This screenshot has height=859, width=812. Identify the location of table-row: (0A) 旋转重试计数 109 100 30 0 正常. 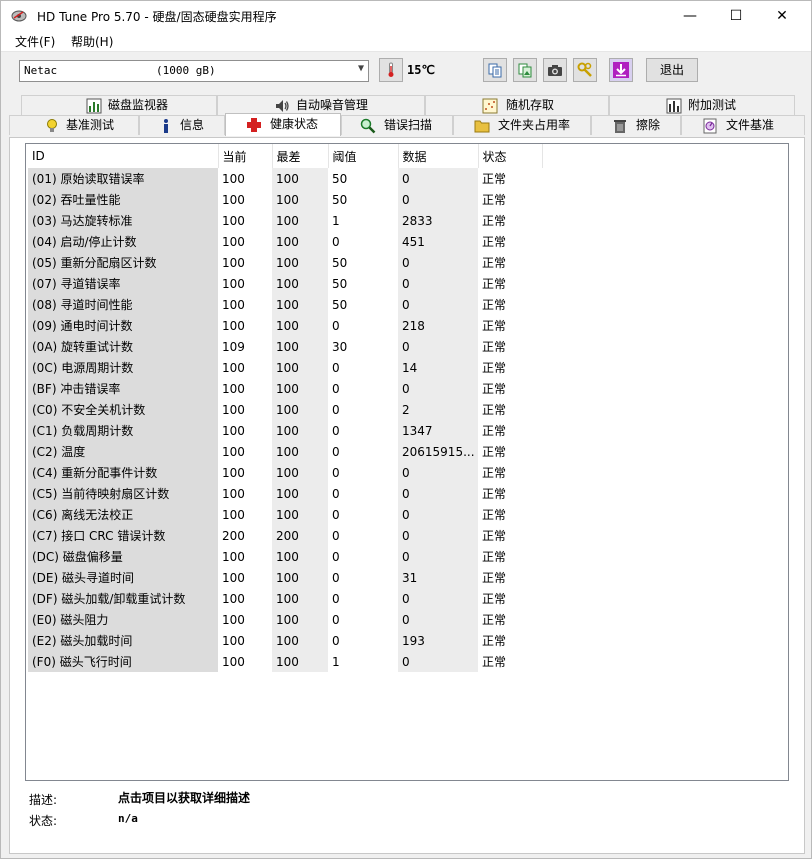
(285, 346).